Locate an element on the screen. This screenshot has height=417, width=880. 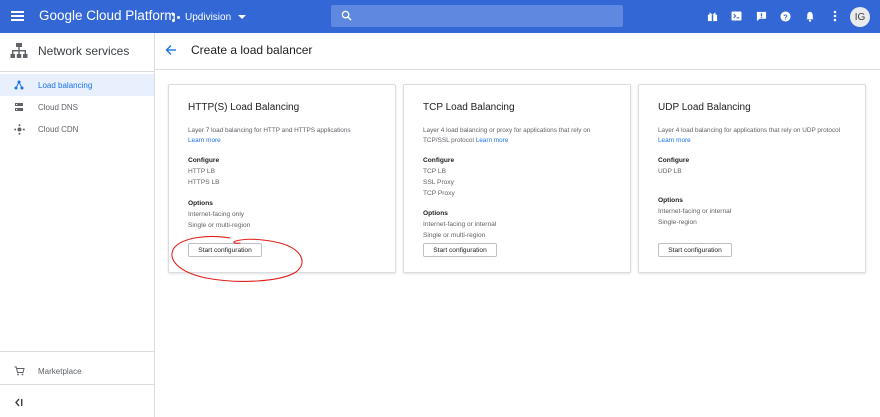
cdn-icon is located at coordinates (19, 129).